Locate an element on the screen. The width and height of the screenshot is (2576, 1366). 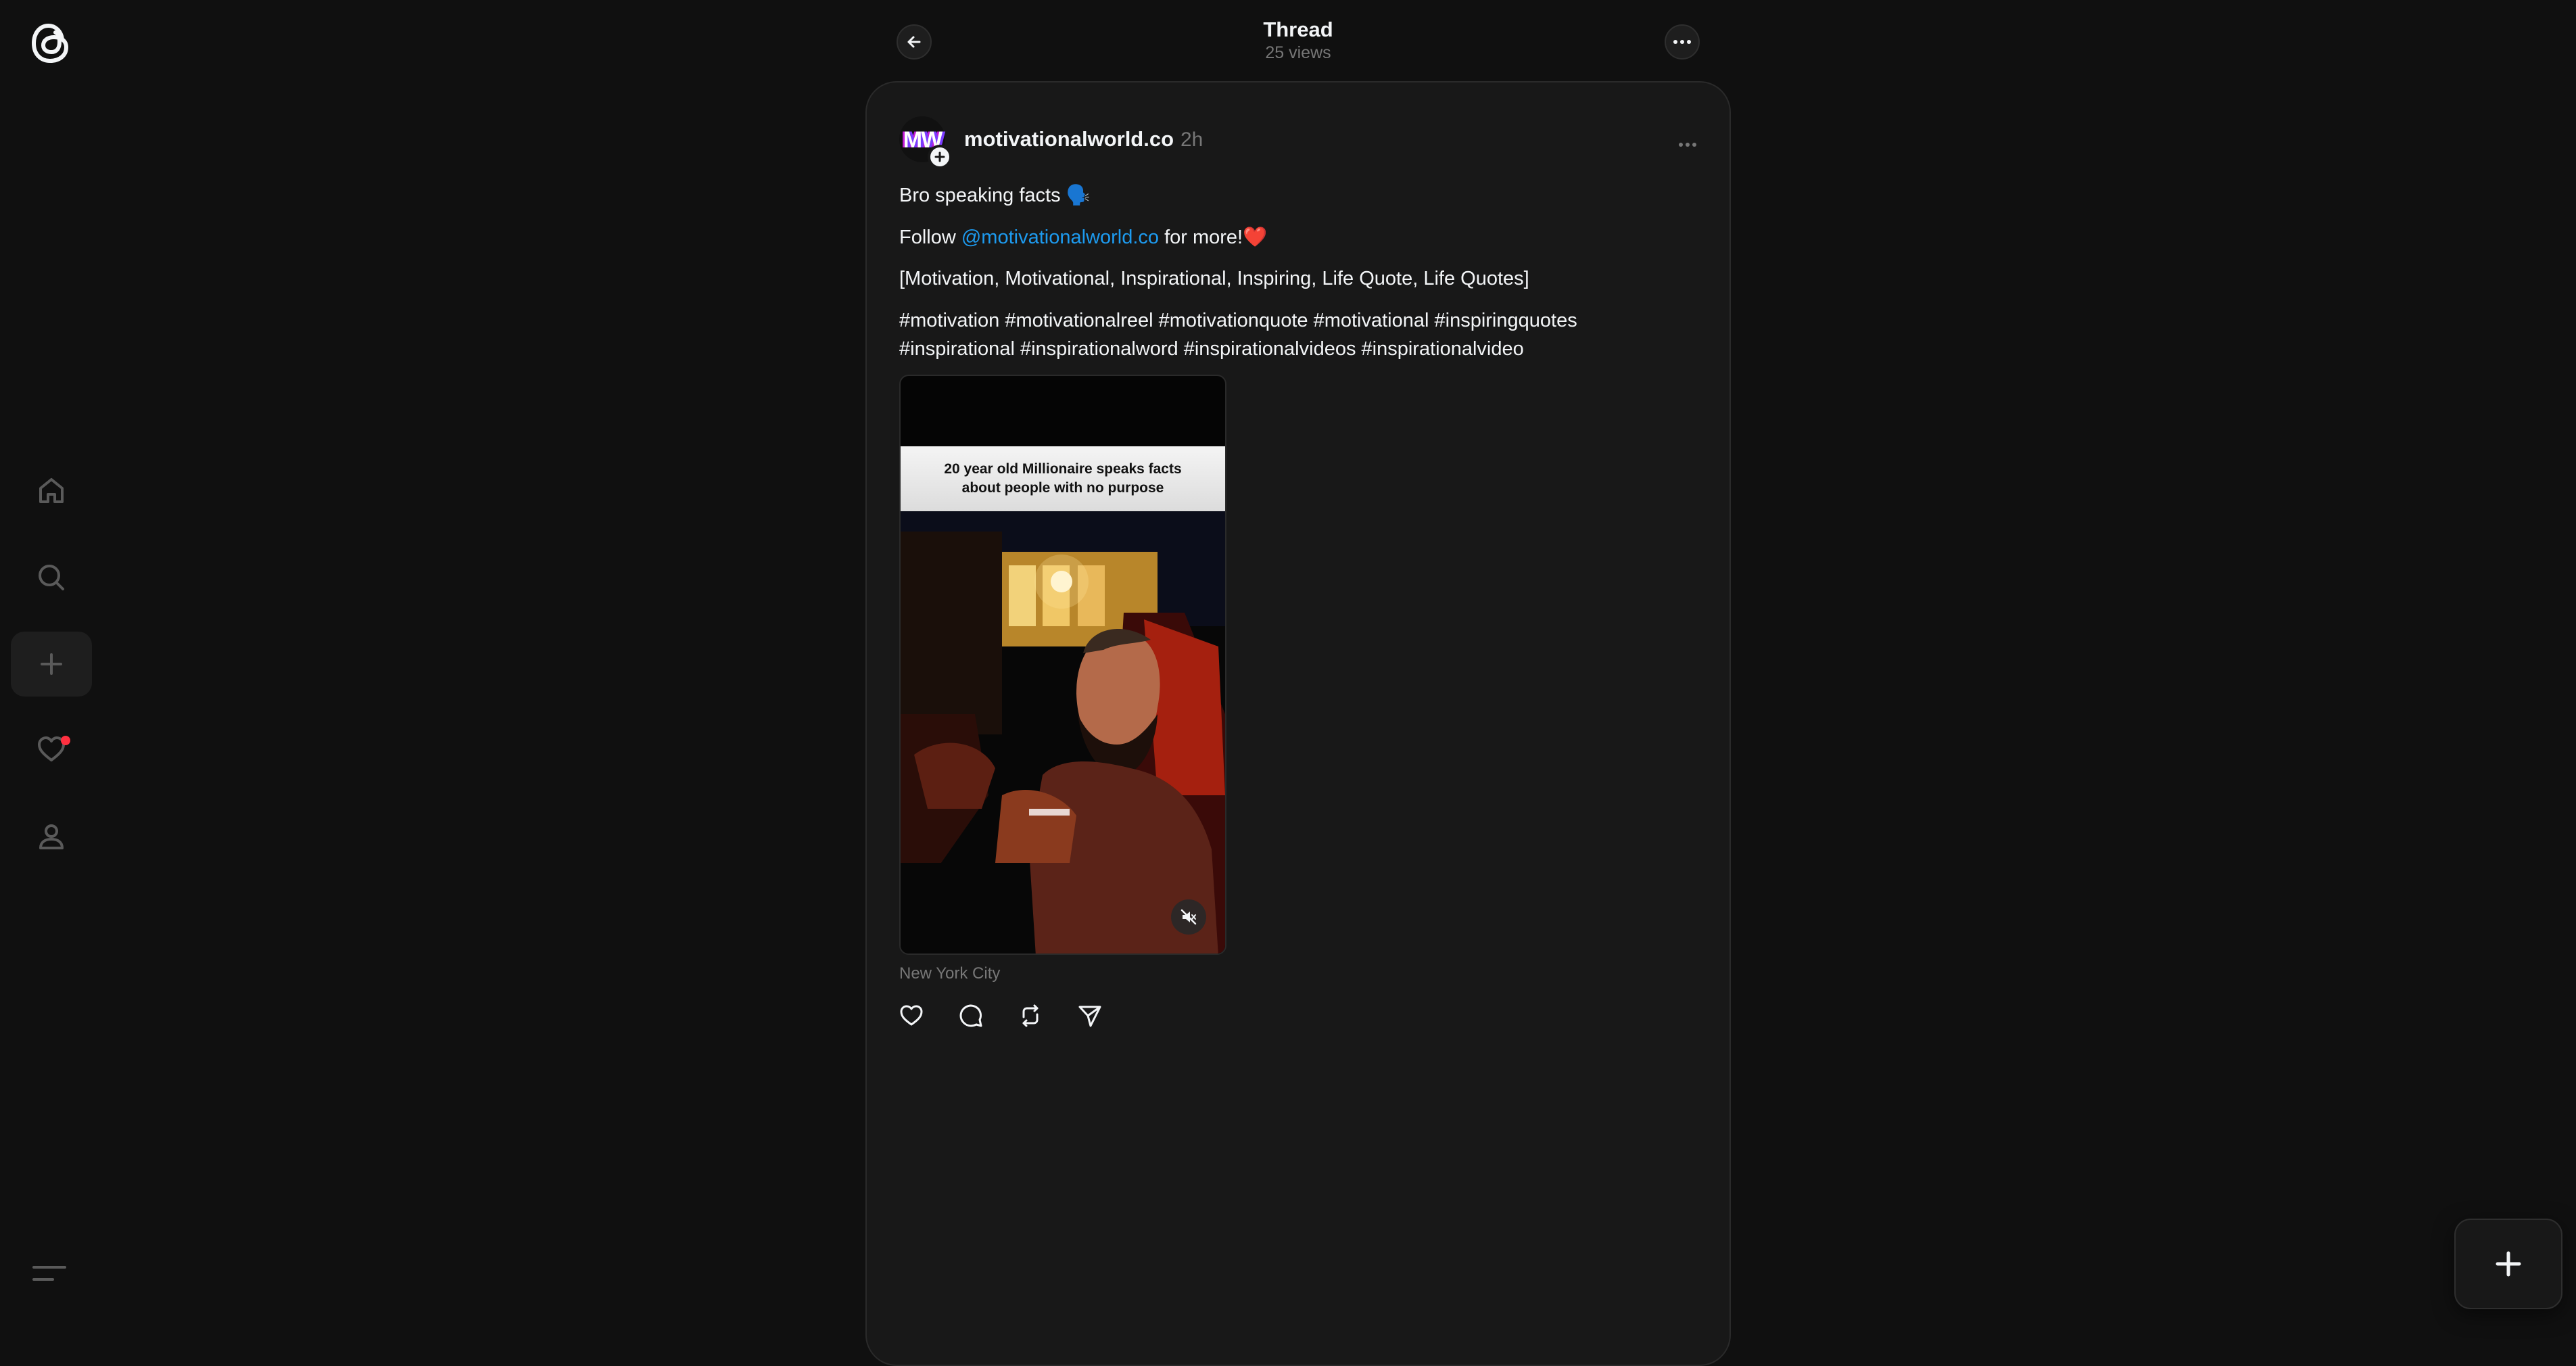
sidebar-item-search is located at coordinates (51, 578).